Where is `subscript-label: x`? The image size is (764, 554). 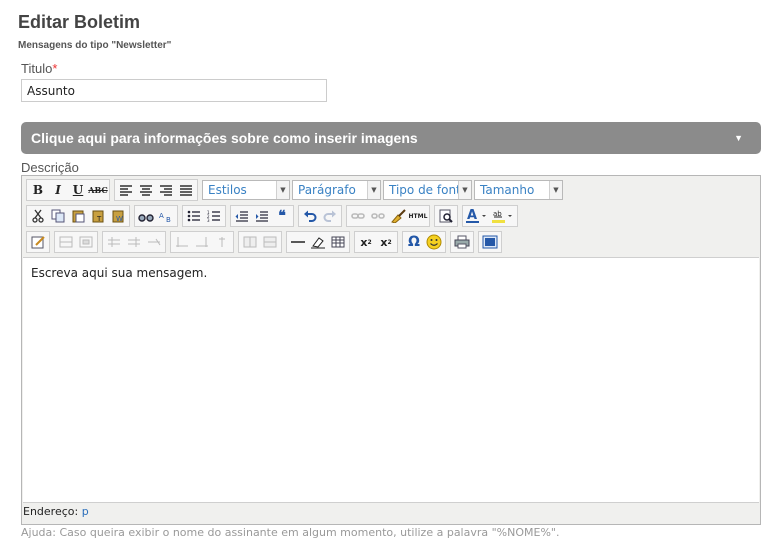
subscript-label: x is located at coordinates (364, 242).